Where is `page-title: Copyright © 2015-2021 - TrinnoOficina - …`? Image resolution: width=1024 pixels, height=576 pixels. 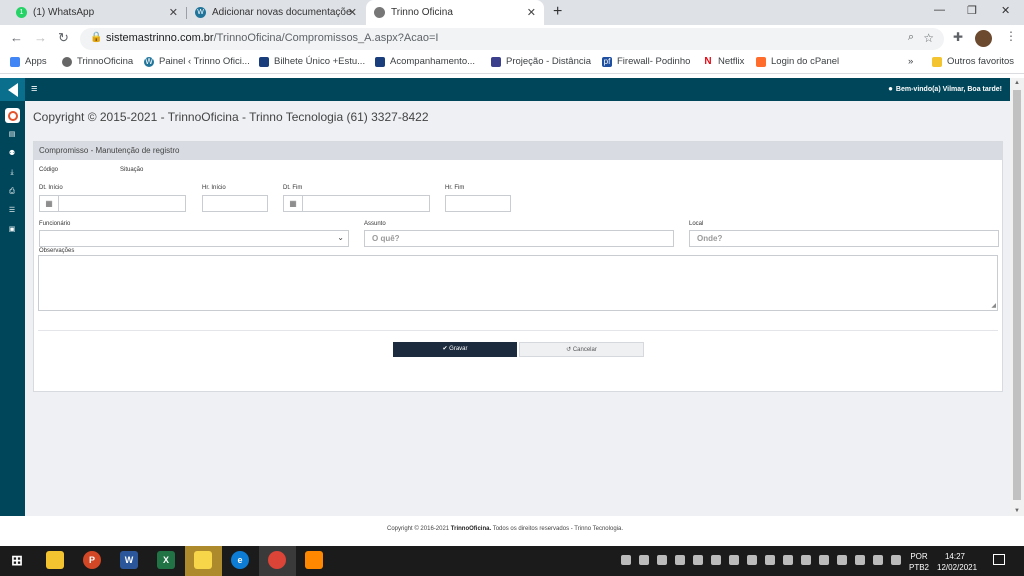
page-title: Copyright © 2015-2021 - TrinnoOficina - … is located at coordinates (231, 117).